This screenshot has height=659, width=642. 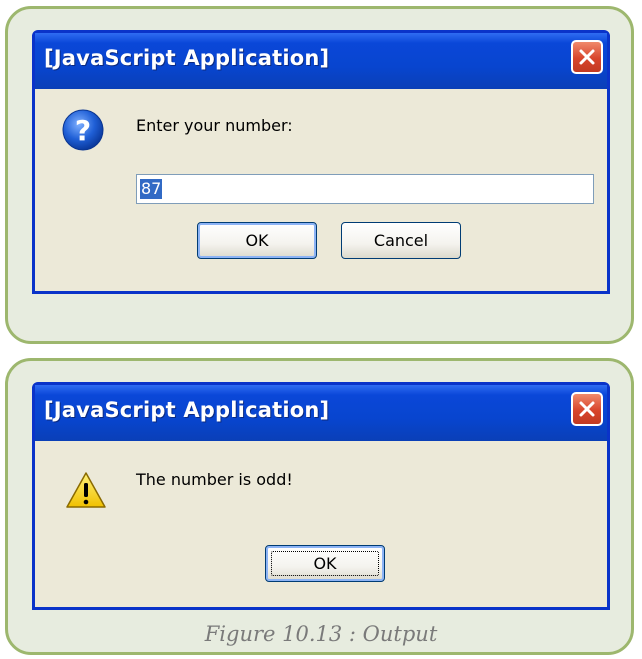 I want to click on cancel-button: Cancel, so click(x=401, y=240).